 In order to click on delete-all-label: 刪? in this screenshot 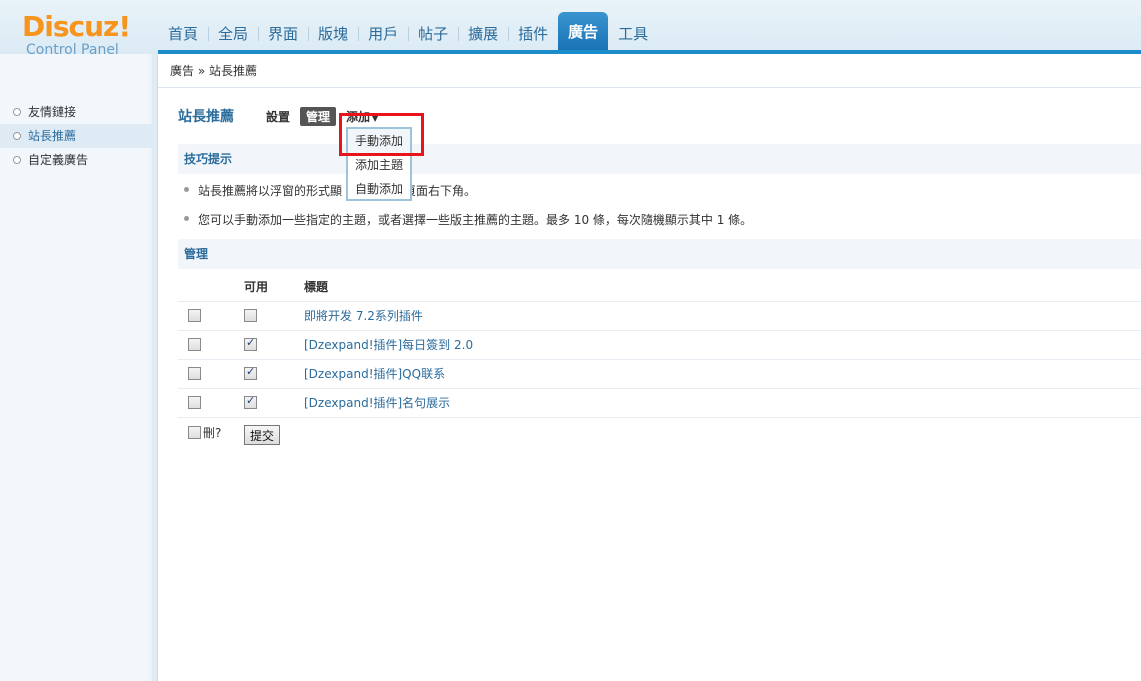, I will do `click(212, 433)`.